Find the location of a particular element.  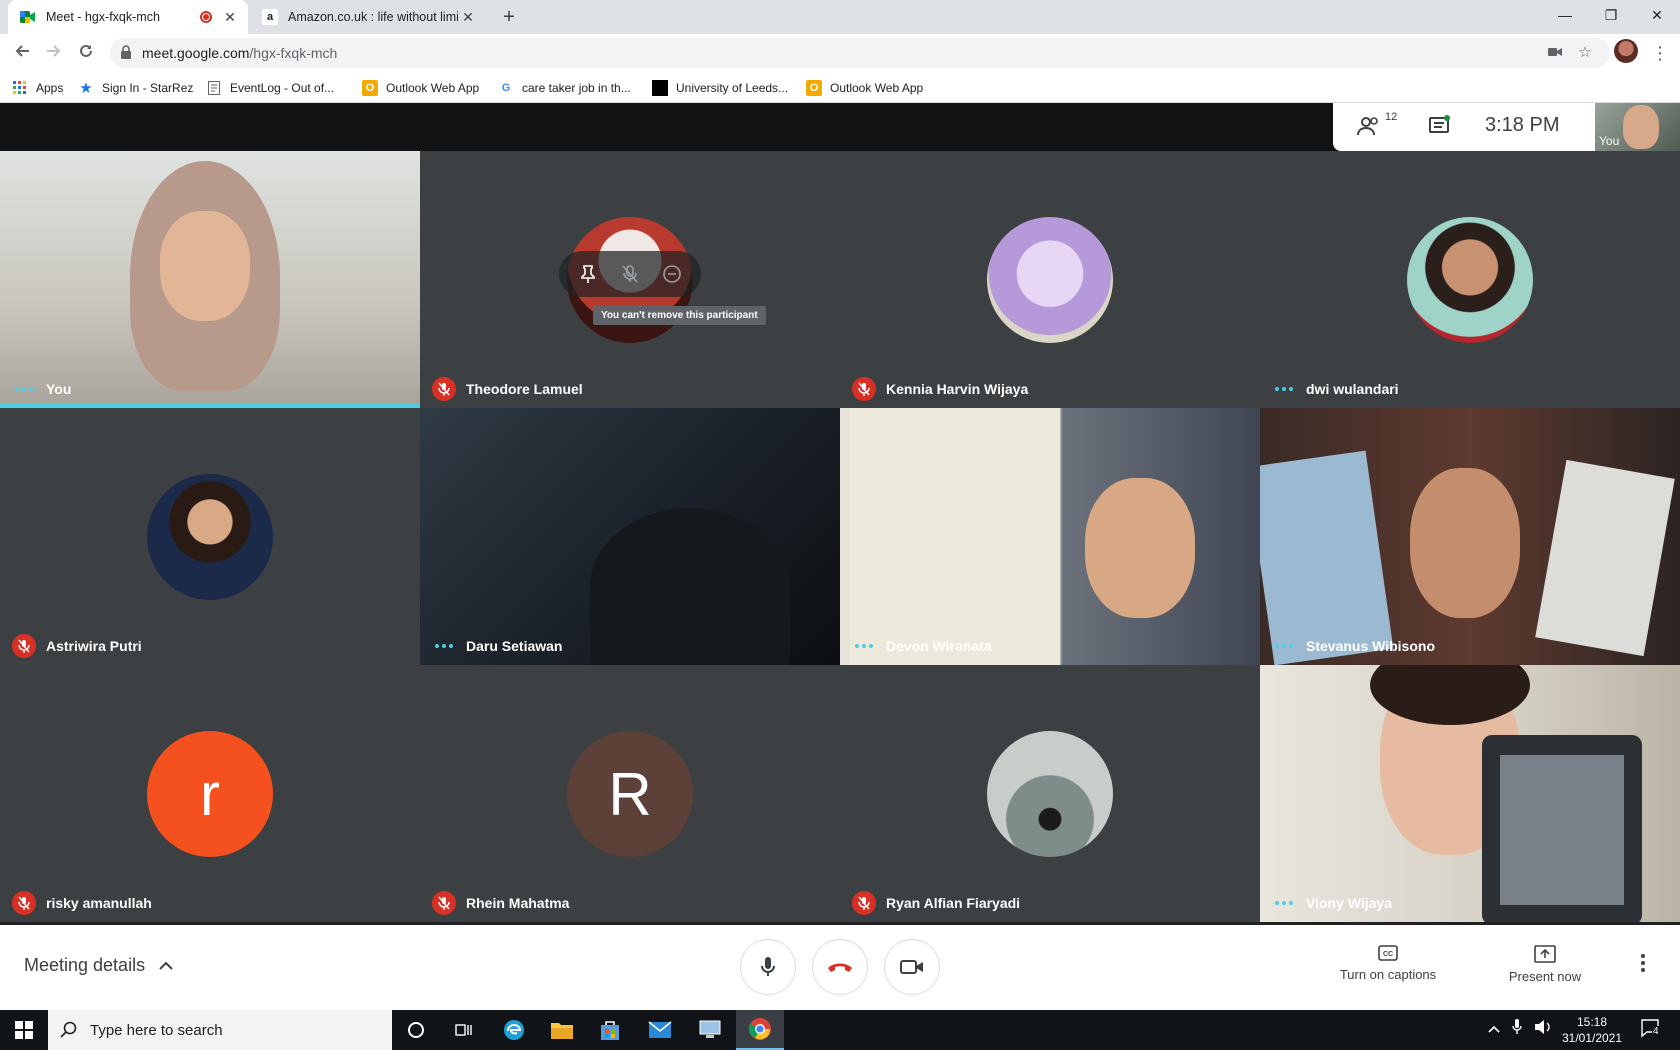

volume-icon is located at coordinates (1543, 1028).